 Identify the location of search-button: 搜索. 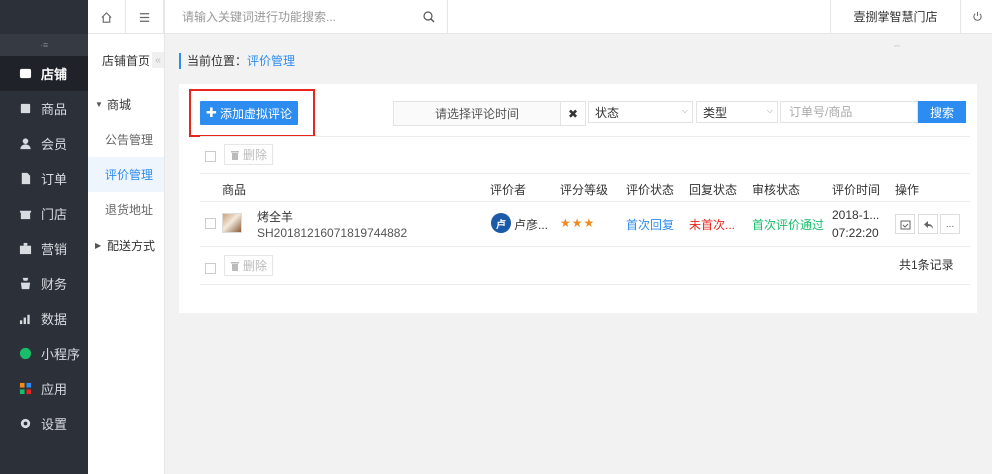
(942, 112).